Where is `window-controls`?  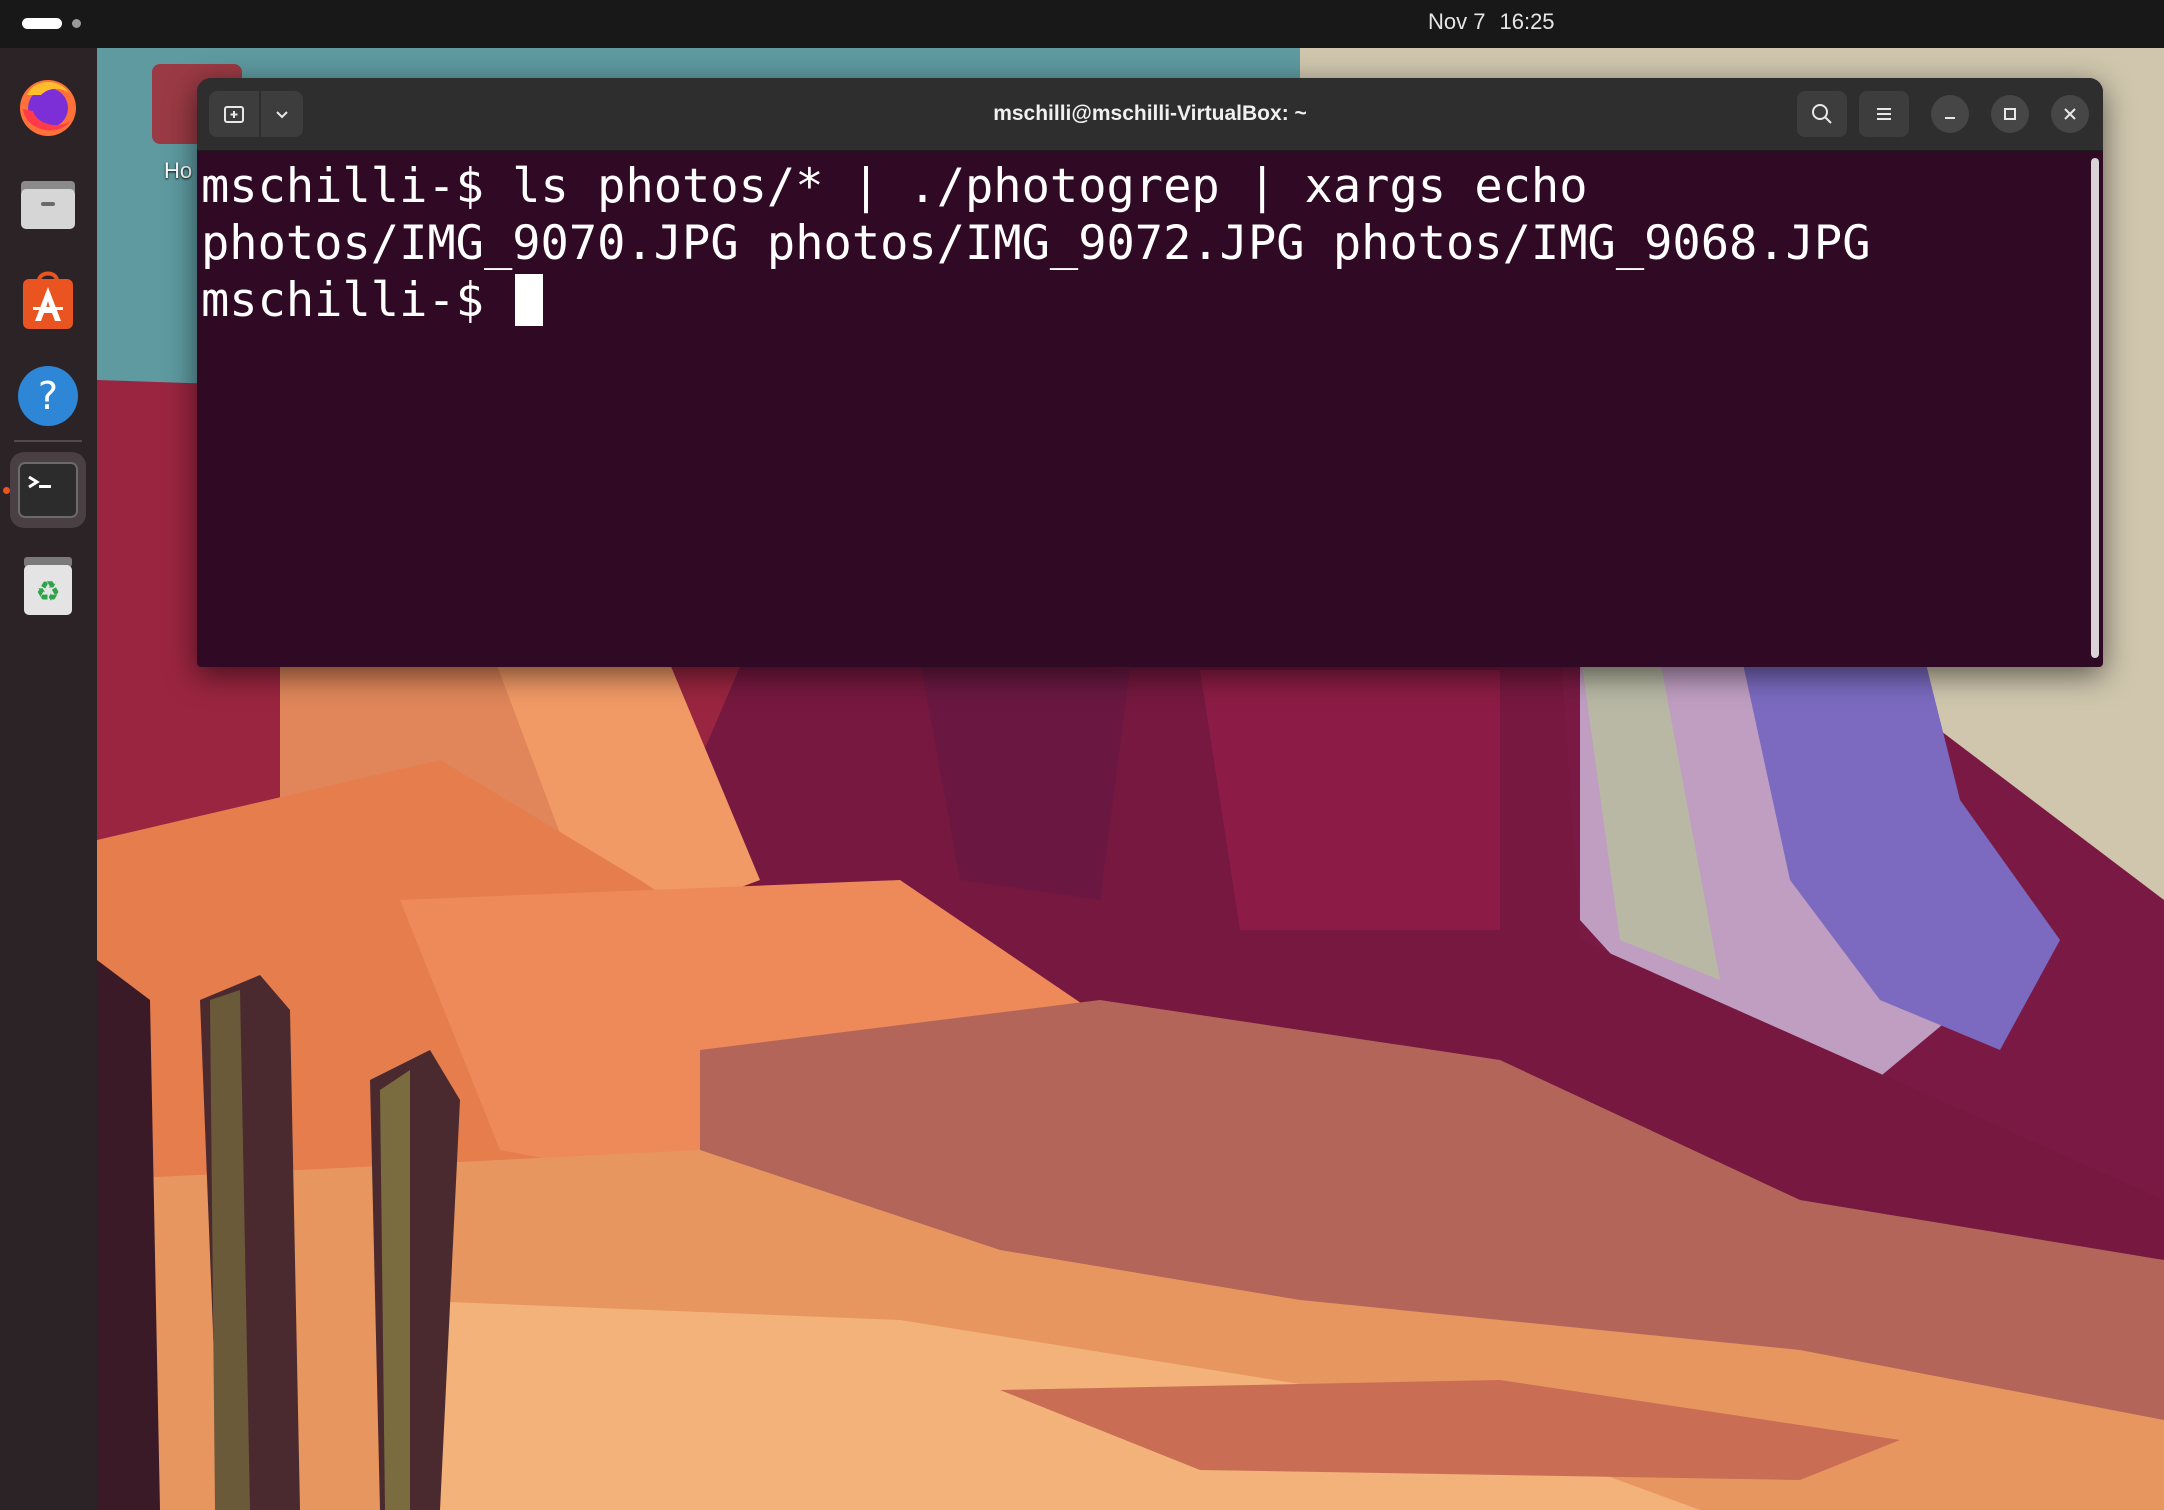
window-controls is located at coordinates (1937, 114).